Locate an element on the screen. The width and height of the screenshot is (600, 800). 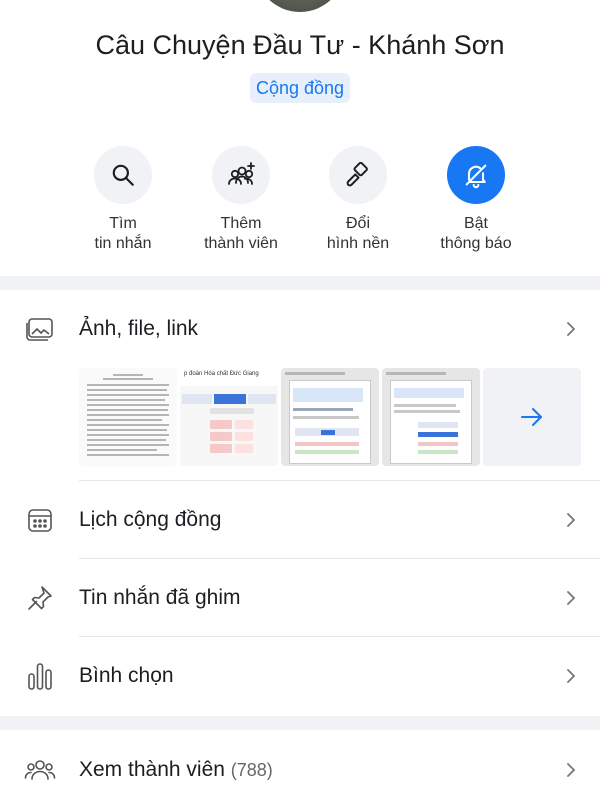
community-calendar-row: Lịch cộng đồng is located at coordinates (300, 520).